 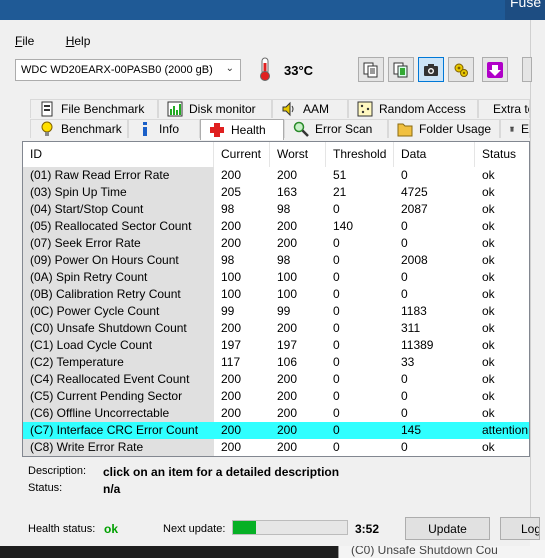 What do you see at coordinates (287, 277) in the screenshot?
I see `cell-worst: 100` at bounding box center [287, 277].